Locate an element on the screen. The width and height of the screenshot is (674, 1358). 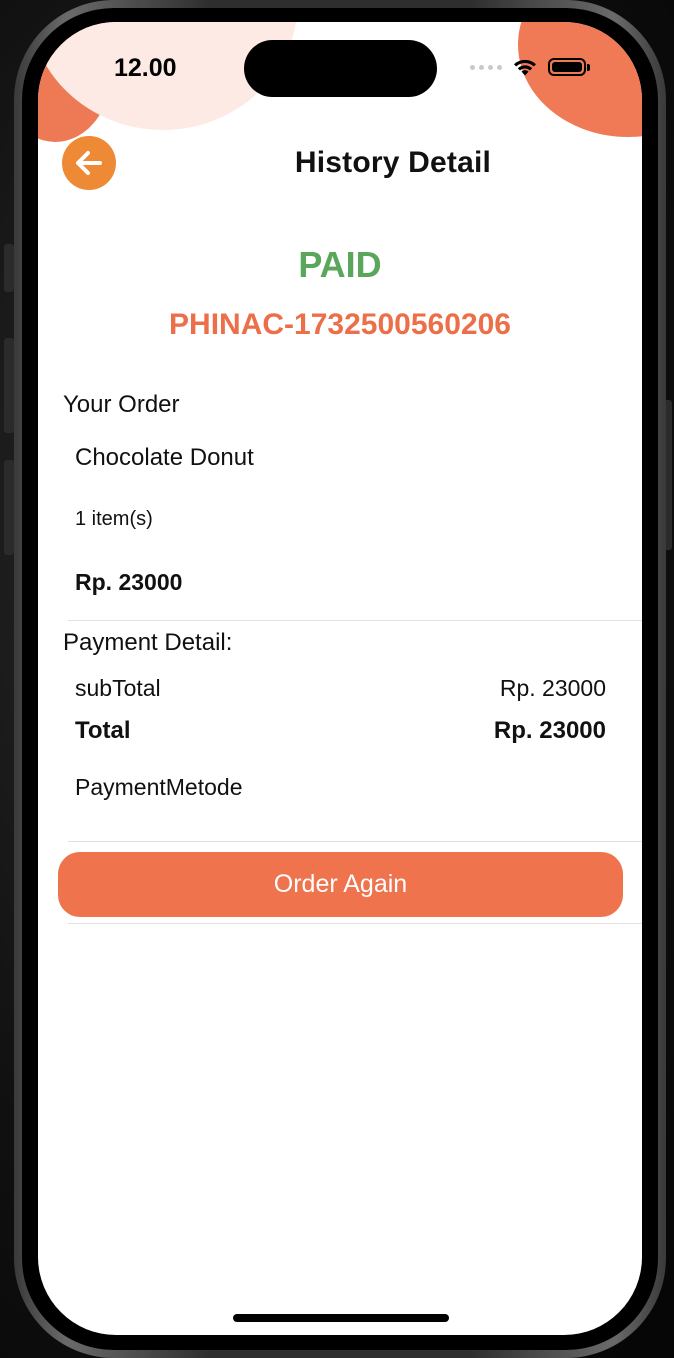
page-title: History Detail is located at coordinates (393, 162).